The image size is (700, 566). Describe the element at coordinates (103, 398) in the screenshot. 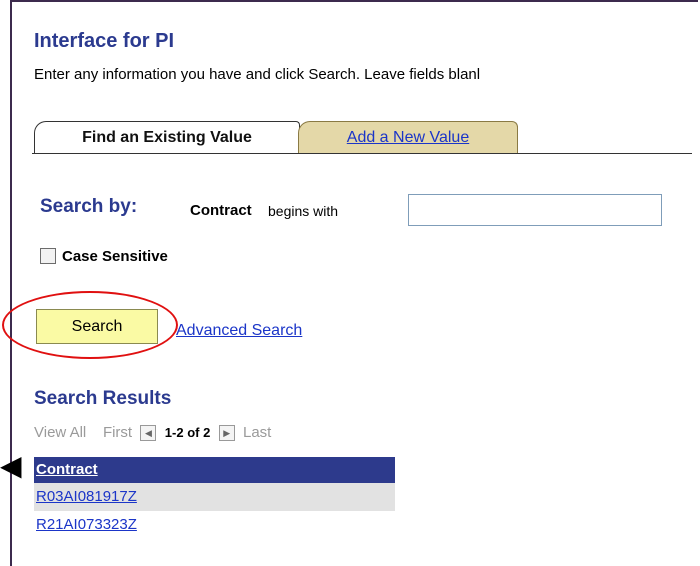

I see `search-results-heading: Search Results` at that location.